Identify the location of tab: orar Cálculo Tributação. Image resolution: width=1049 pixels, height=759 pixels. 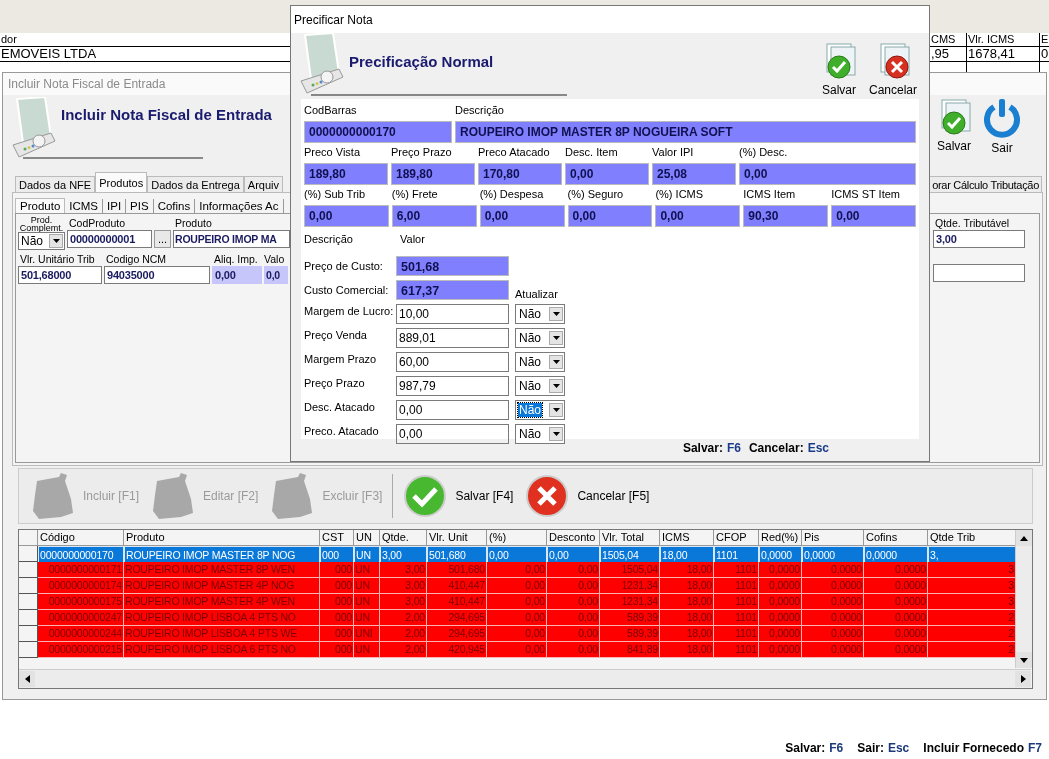
(985, 184).